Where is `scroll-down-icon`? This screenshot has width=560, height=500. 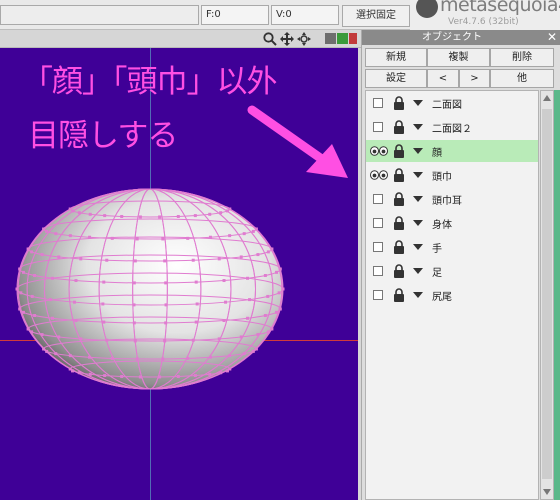 scroll-down-icon is located at coordinates (547, 492).